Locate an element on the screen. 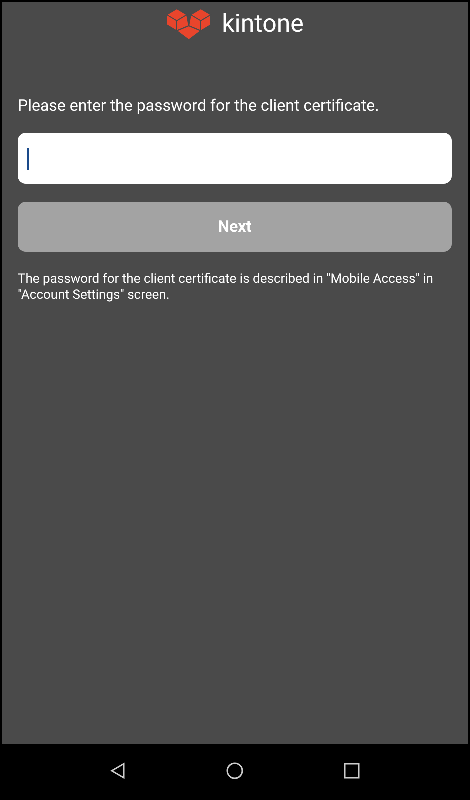  back-icon is located at coordinates (118, 771).